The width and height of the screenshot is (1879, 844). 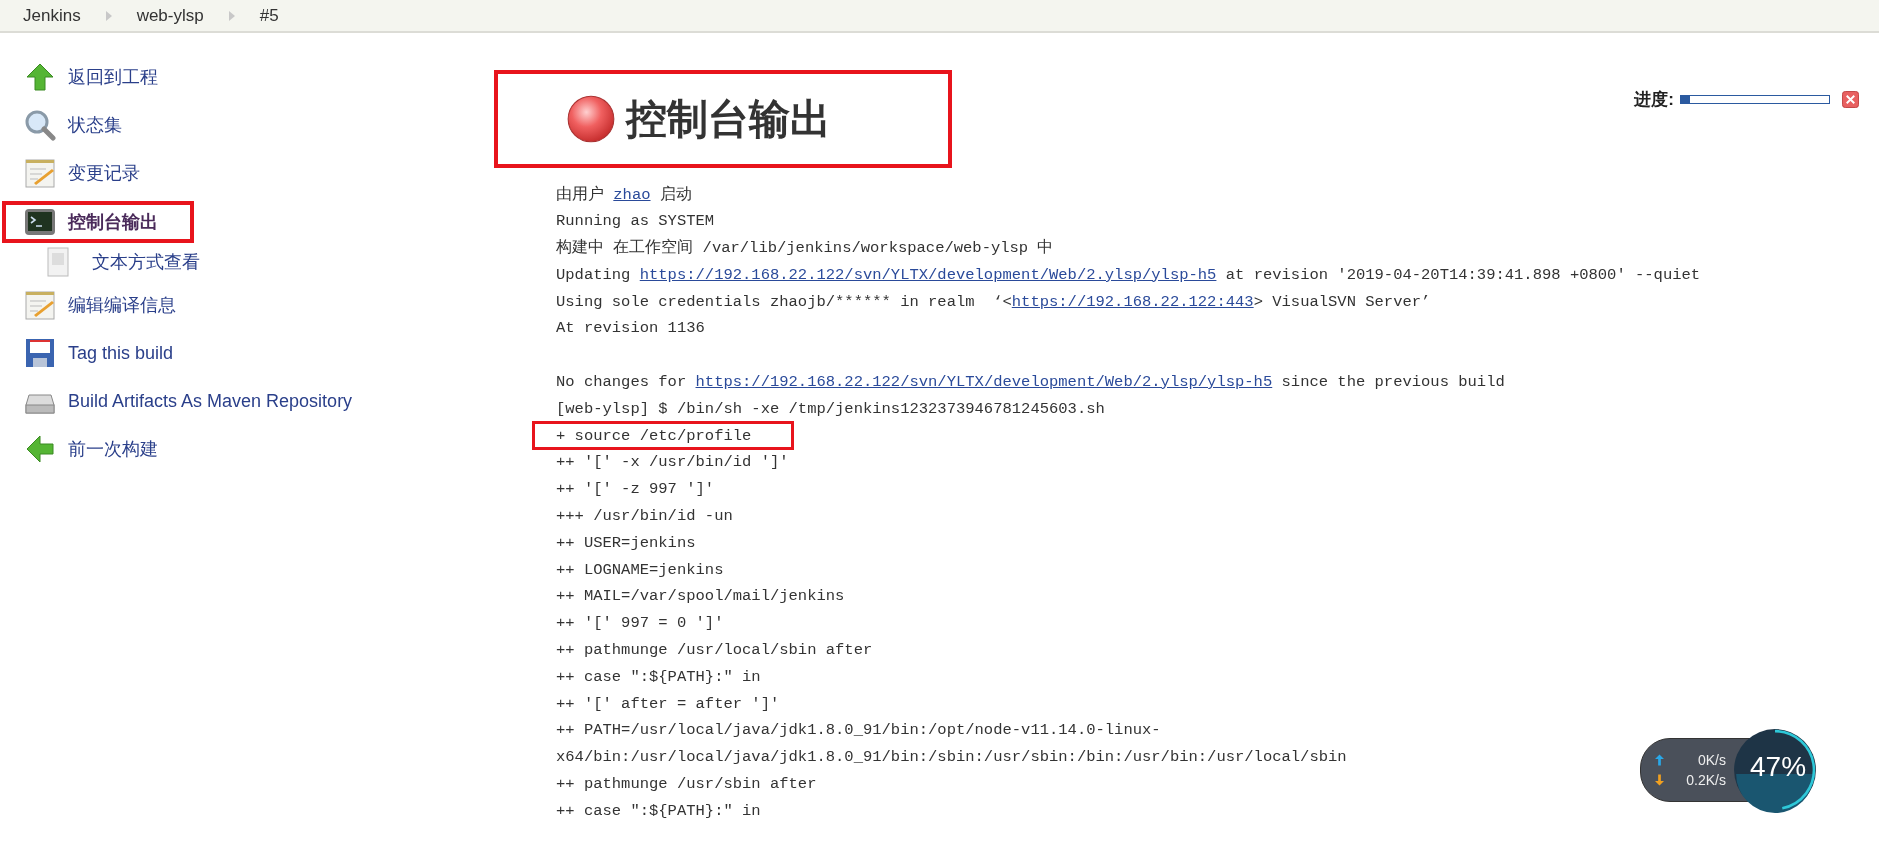 I want to click on console-link: zhao, so click(x=632, y=194).